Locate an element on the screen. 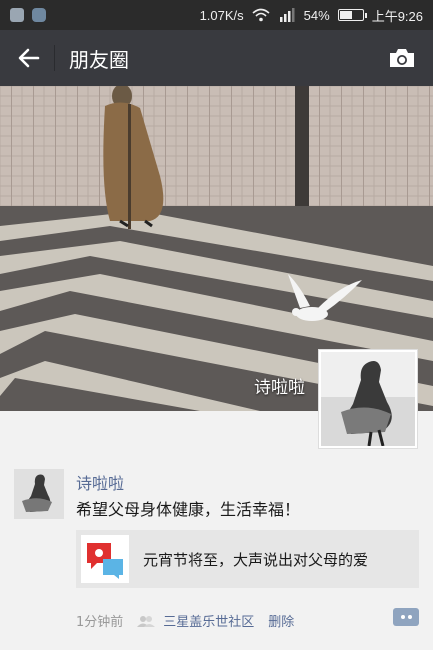 This screenshot has height=650, width=433. comment-button is located at coordinates (406, 617).